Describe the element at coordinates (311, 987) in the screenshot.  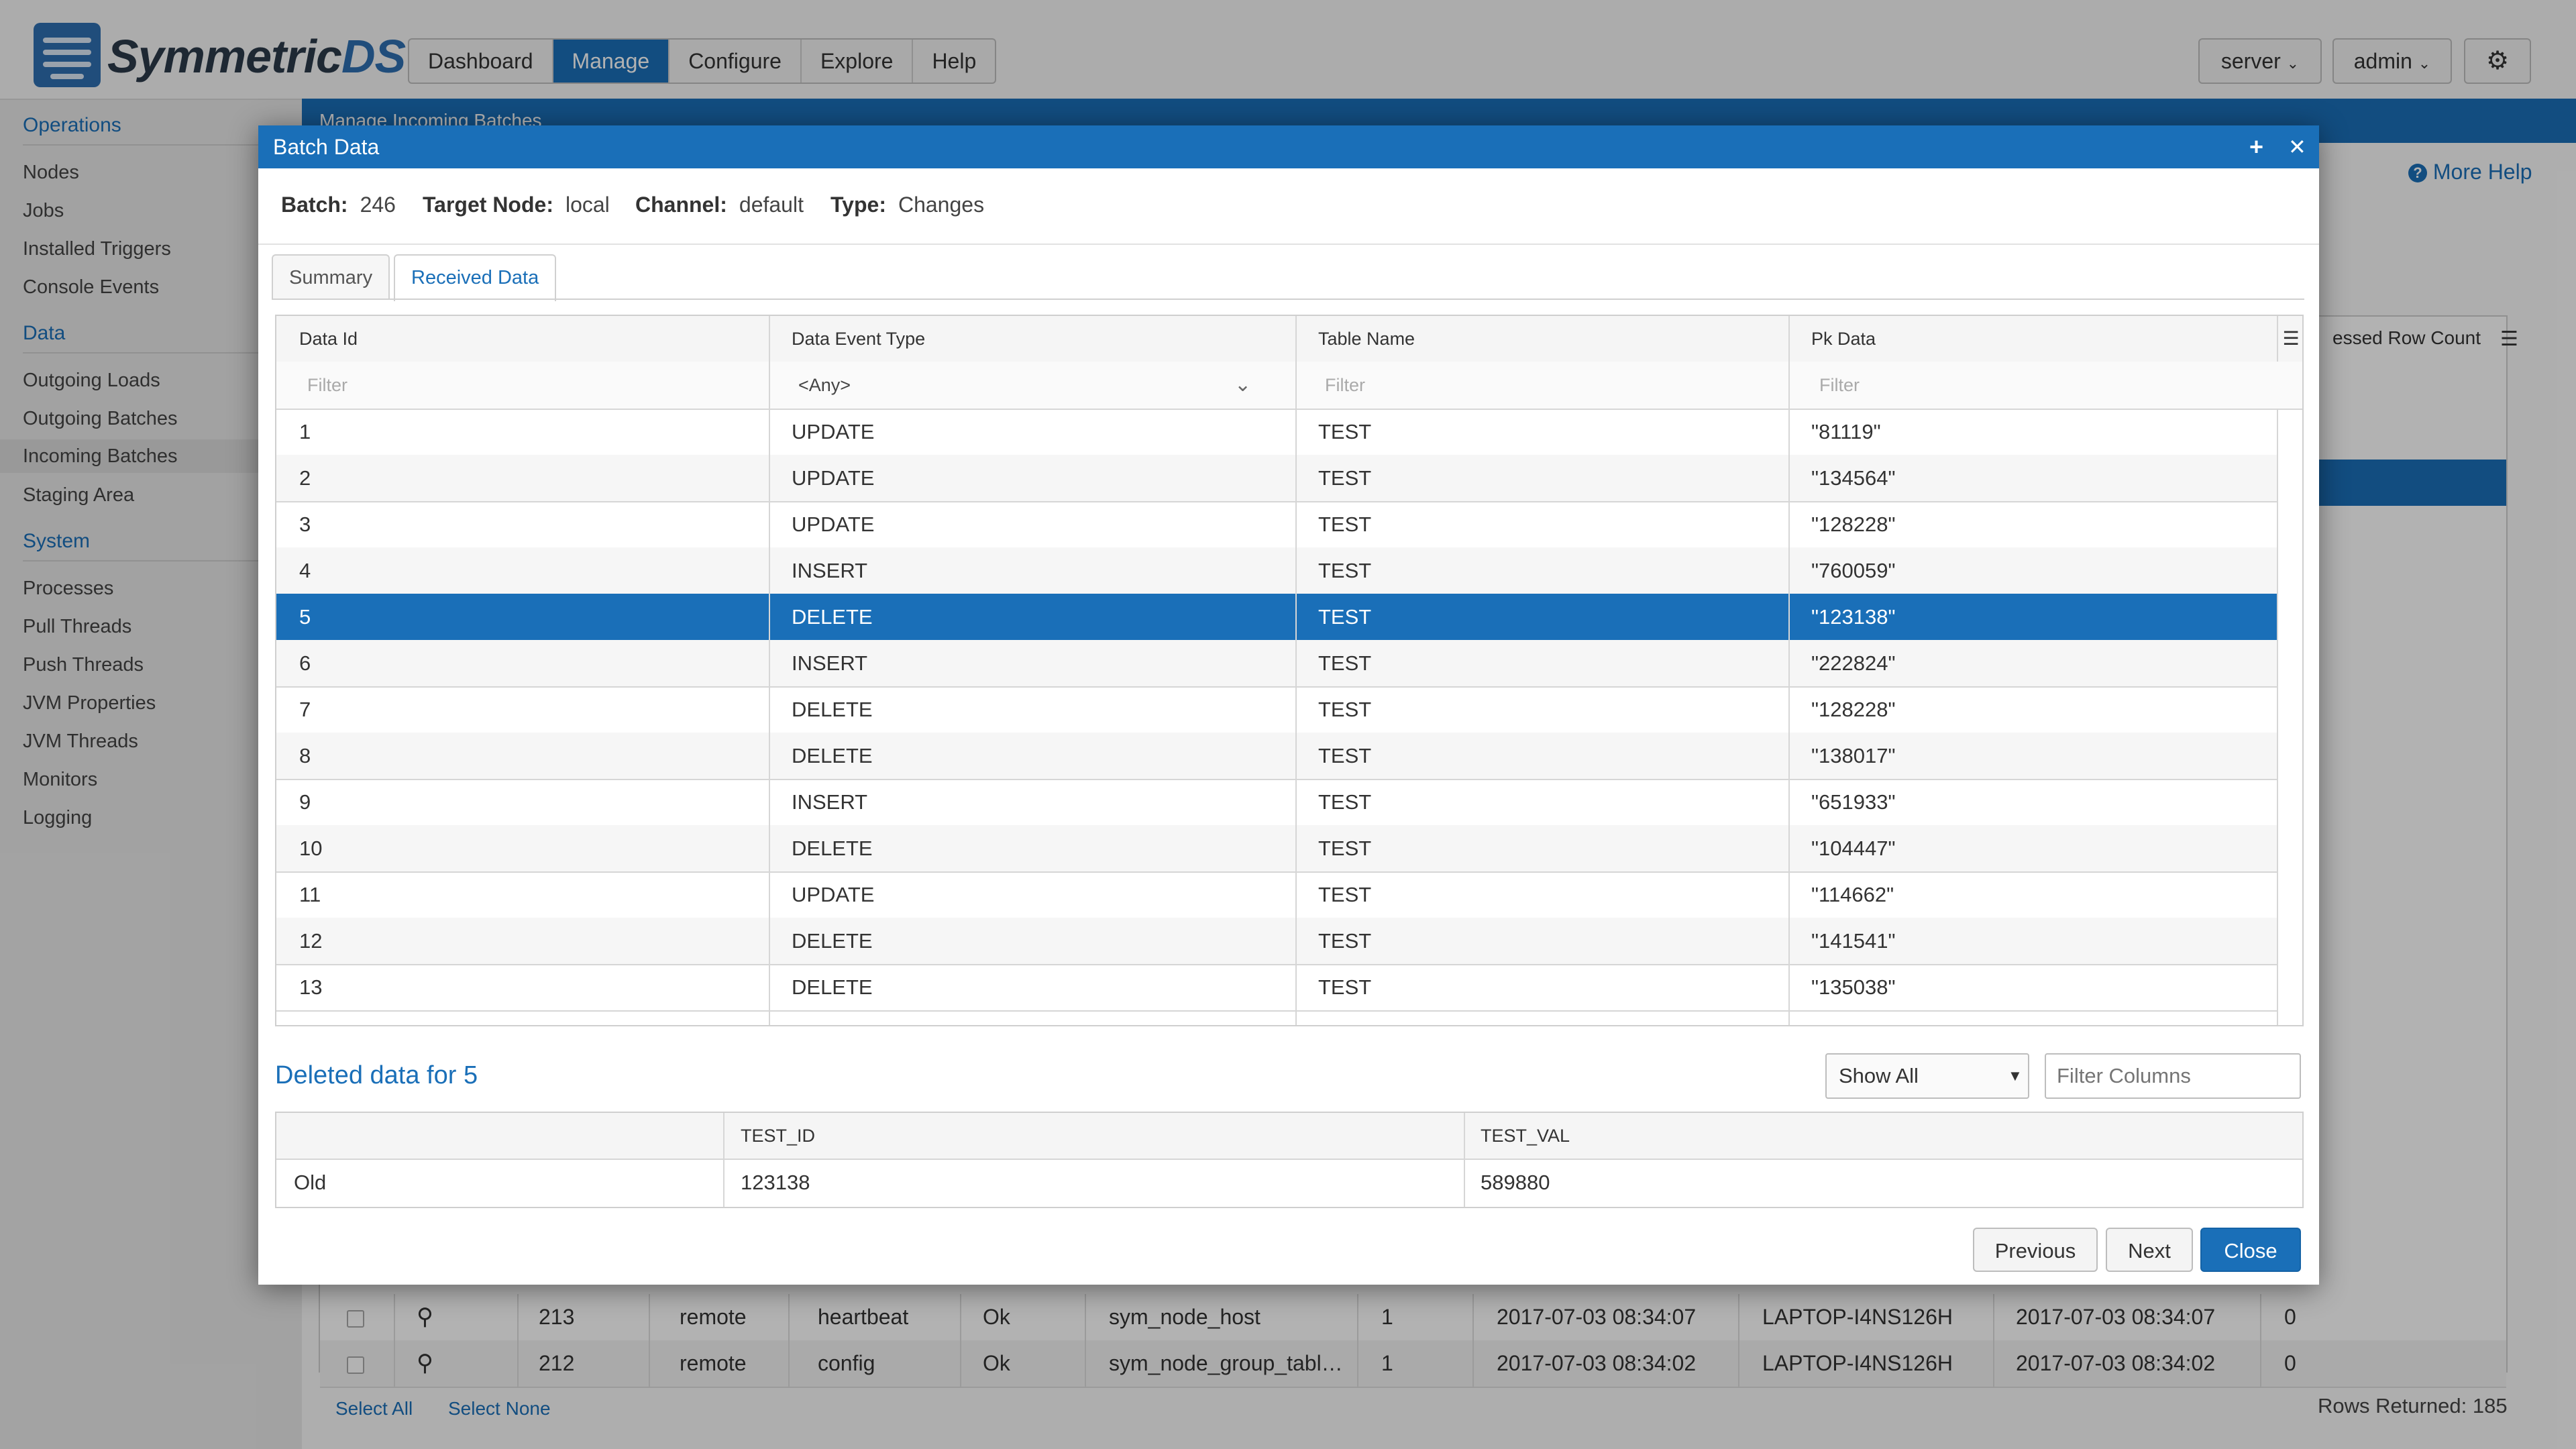
I see `cell-data-id: 13` at that location.